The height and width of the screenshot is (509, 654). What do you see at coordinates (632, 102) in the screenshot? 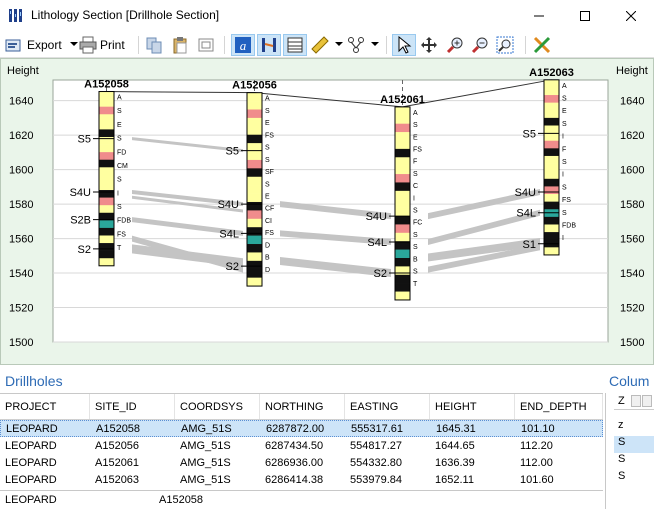
I see `y-tick-label-right: 1640` at bounding box center [632, 102].